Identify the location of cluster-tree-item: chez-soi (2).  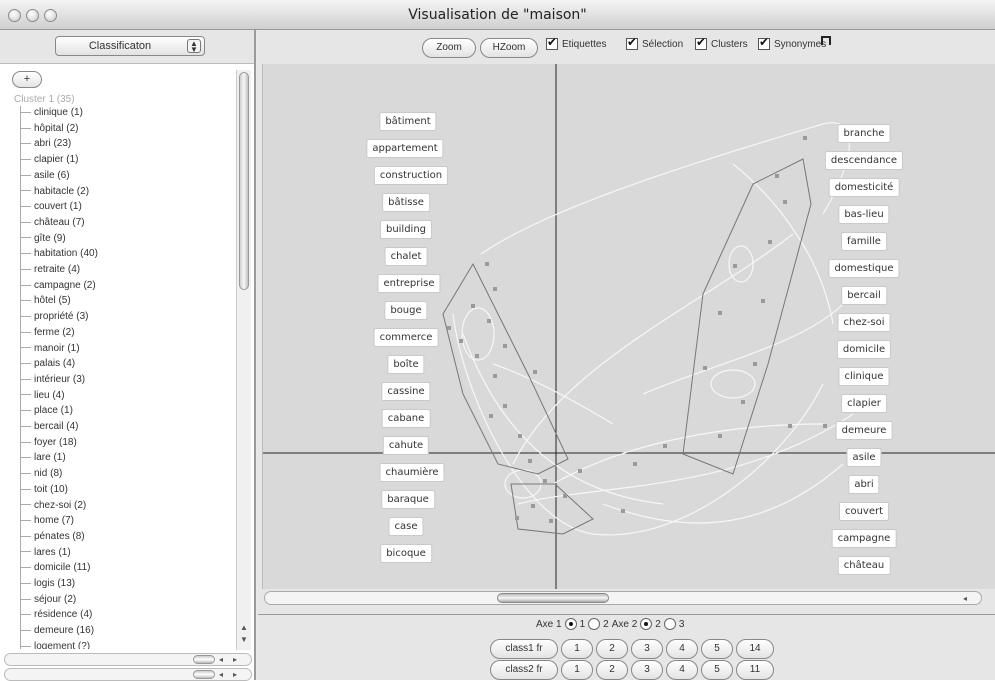
(53, 505).